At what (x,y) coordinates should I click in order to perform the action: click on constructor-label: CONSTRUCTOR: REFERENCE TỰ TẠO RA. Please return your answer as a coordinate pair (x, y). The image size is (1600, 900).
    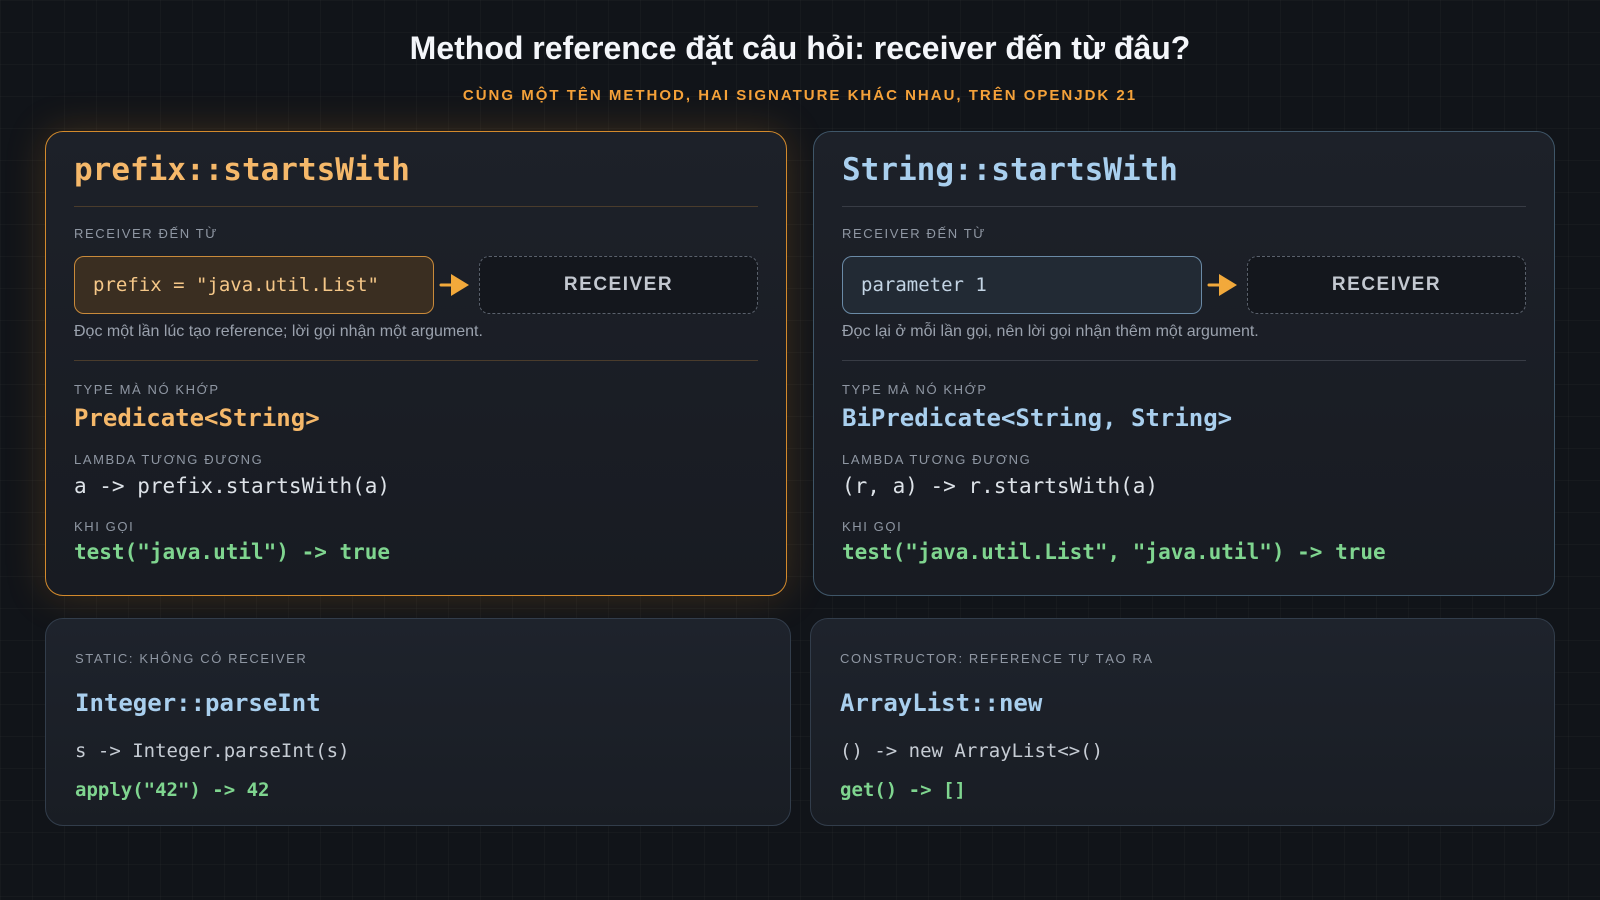
    Looking at the image, I should click on (997, 658).